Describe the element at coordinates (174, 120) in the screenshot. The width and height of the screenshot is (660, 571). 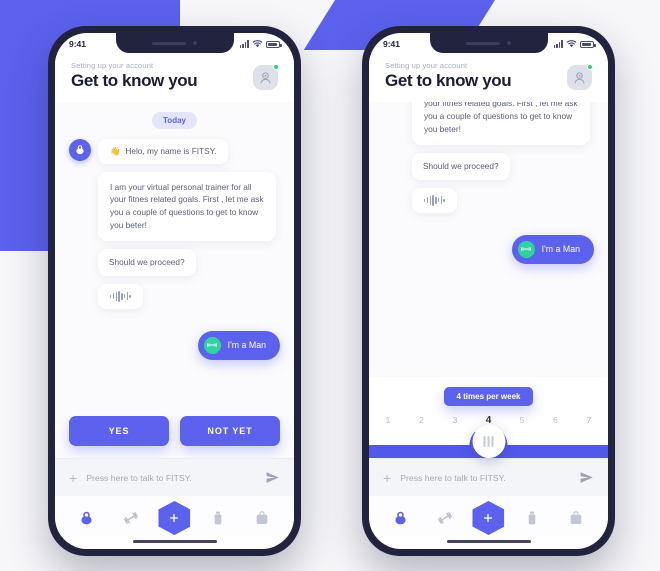
I see `day-separator-badge: Today` at that location.